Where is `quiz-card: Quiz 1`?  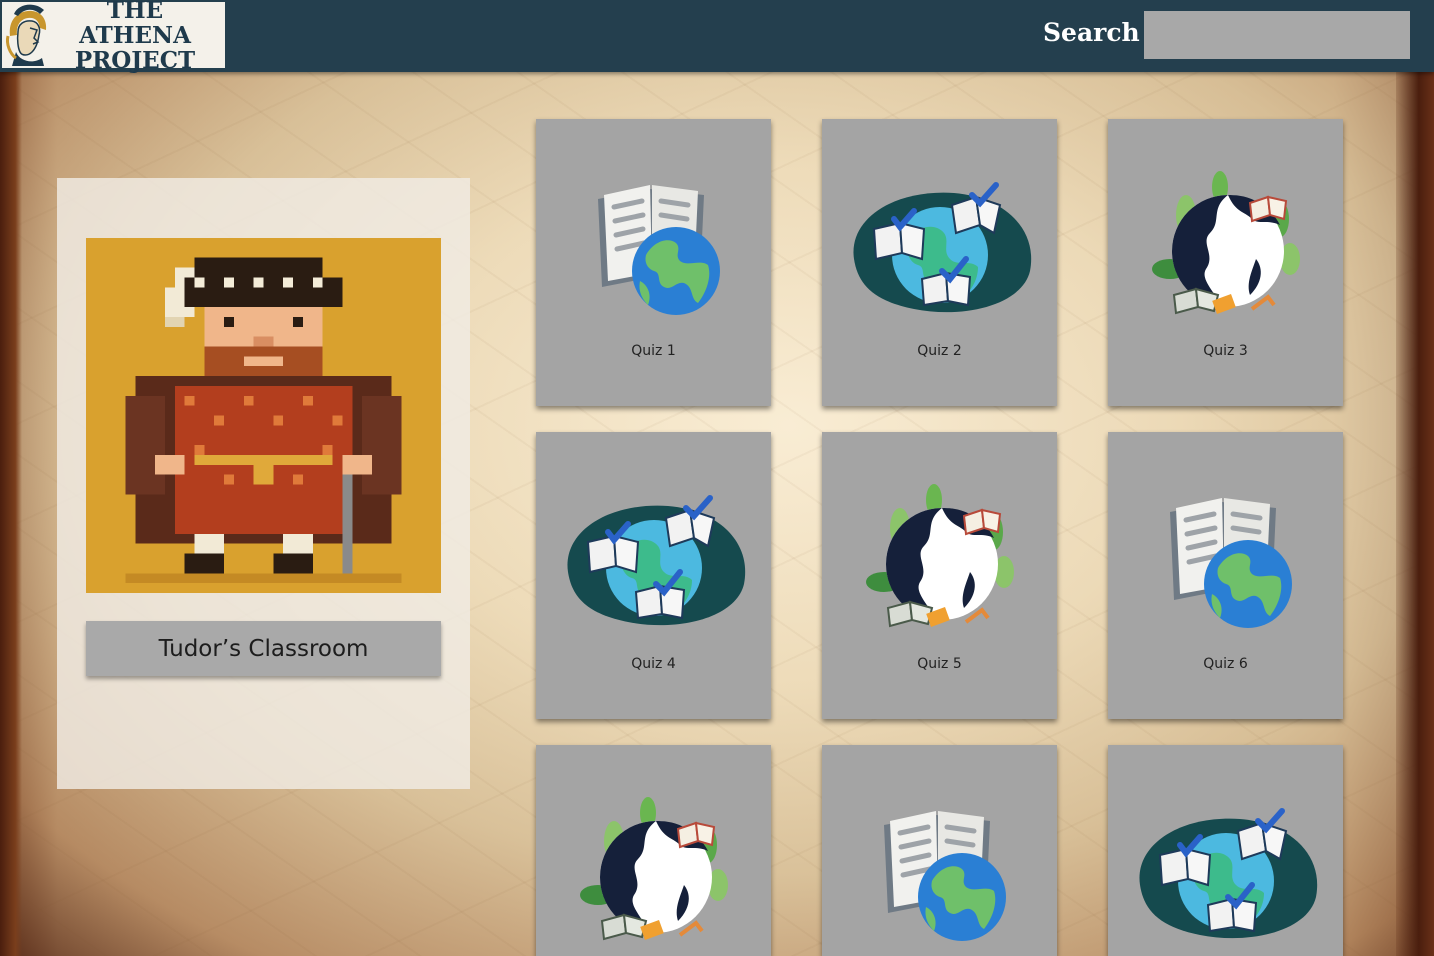 quiz-card: Quiz 1 is located at coordinates (653, 262).